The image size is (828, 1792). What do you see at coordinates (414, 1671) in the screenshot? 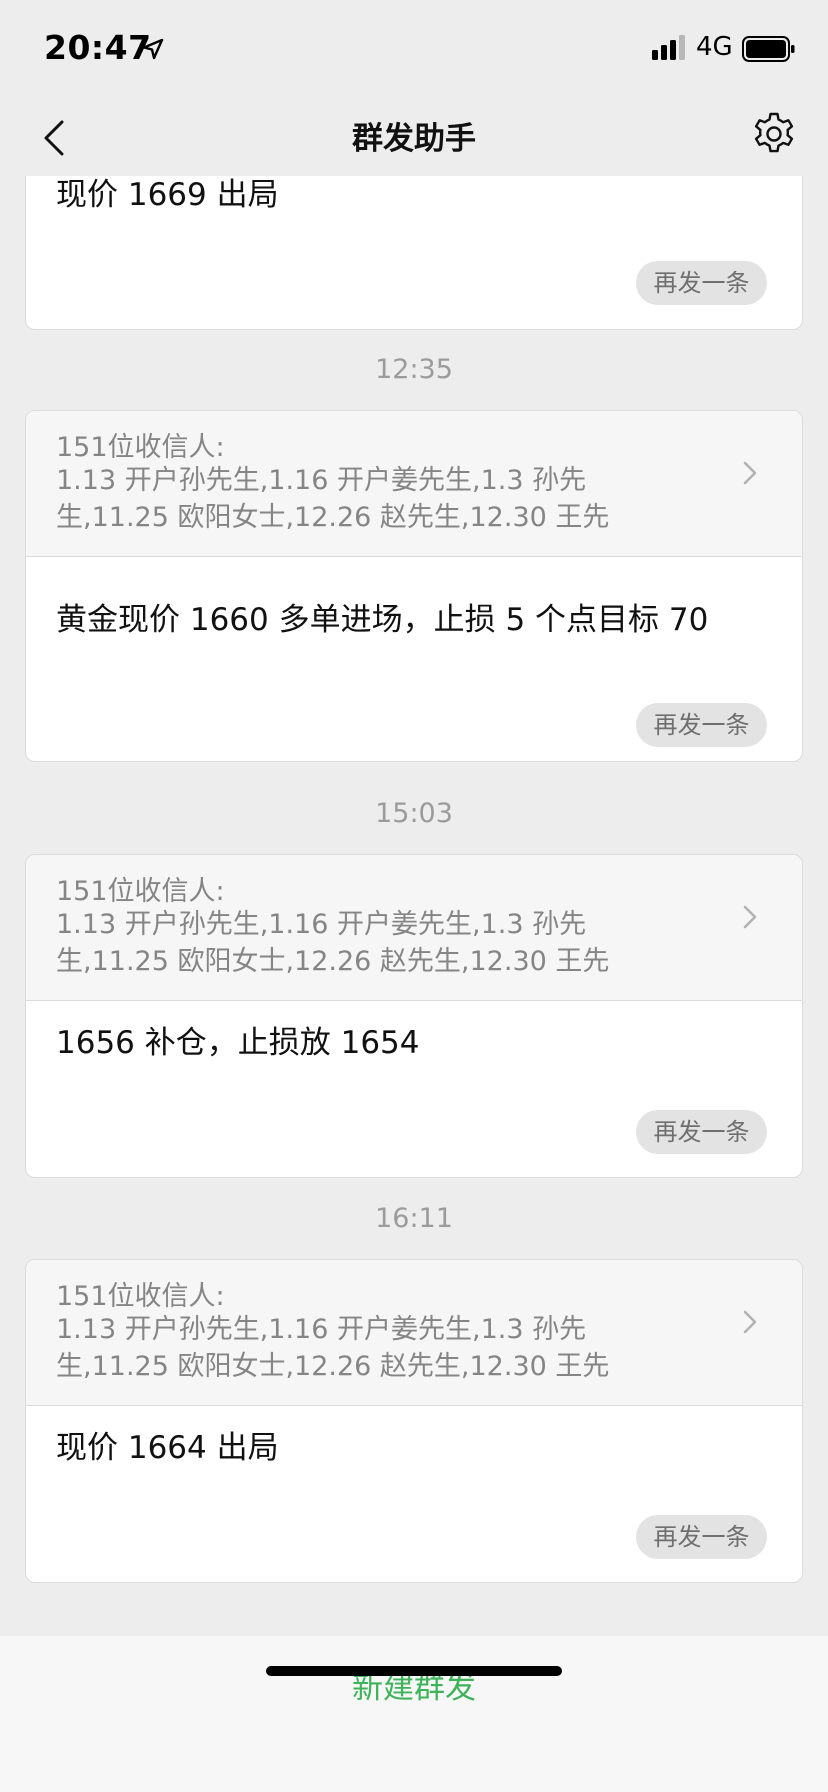
I see `home-indicator` at bounding box center [414, 1671].